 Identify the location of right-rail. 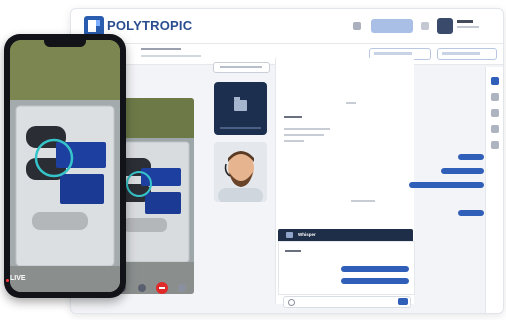
(494, 190).